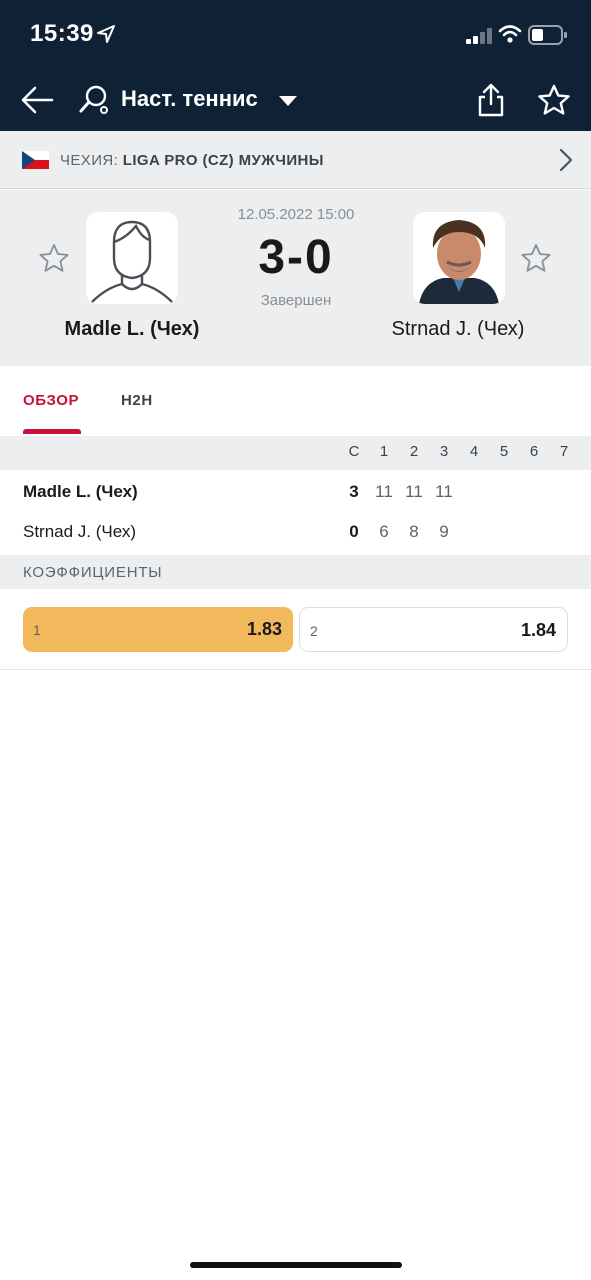  What do you see at coordinates (132, 261) in the screenshot?
I see `player-placeholder-icon` at bounding box center [132, 261].